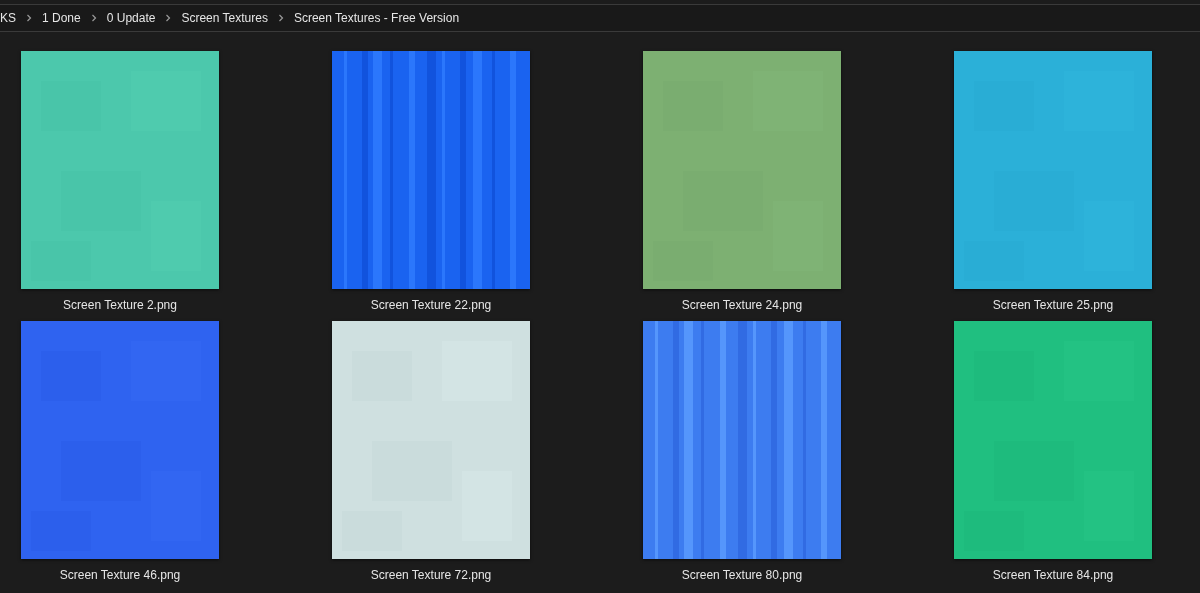  What do you see at coordinates (9, 18) in the screenshot?
I see `breadcrumb-item: KS` at bounding box center [9, 18].